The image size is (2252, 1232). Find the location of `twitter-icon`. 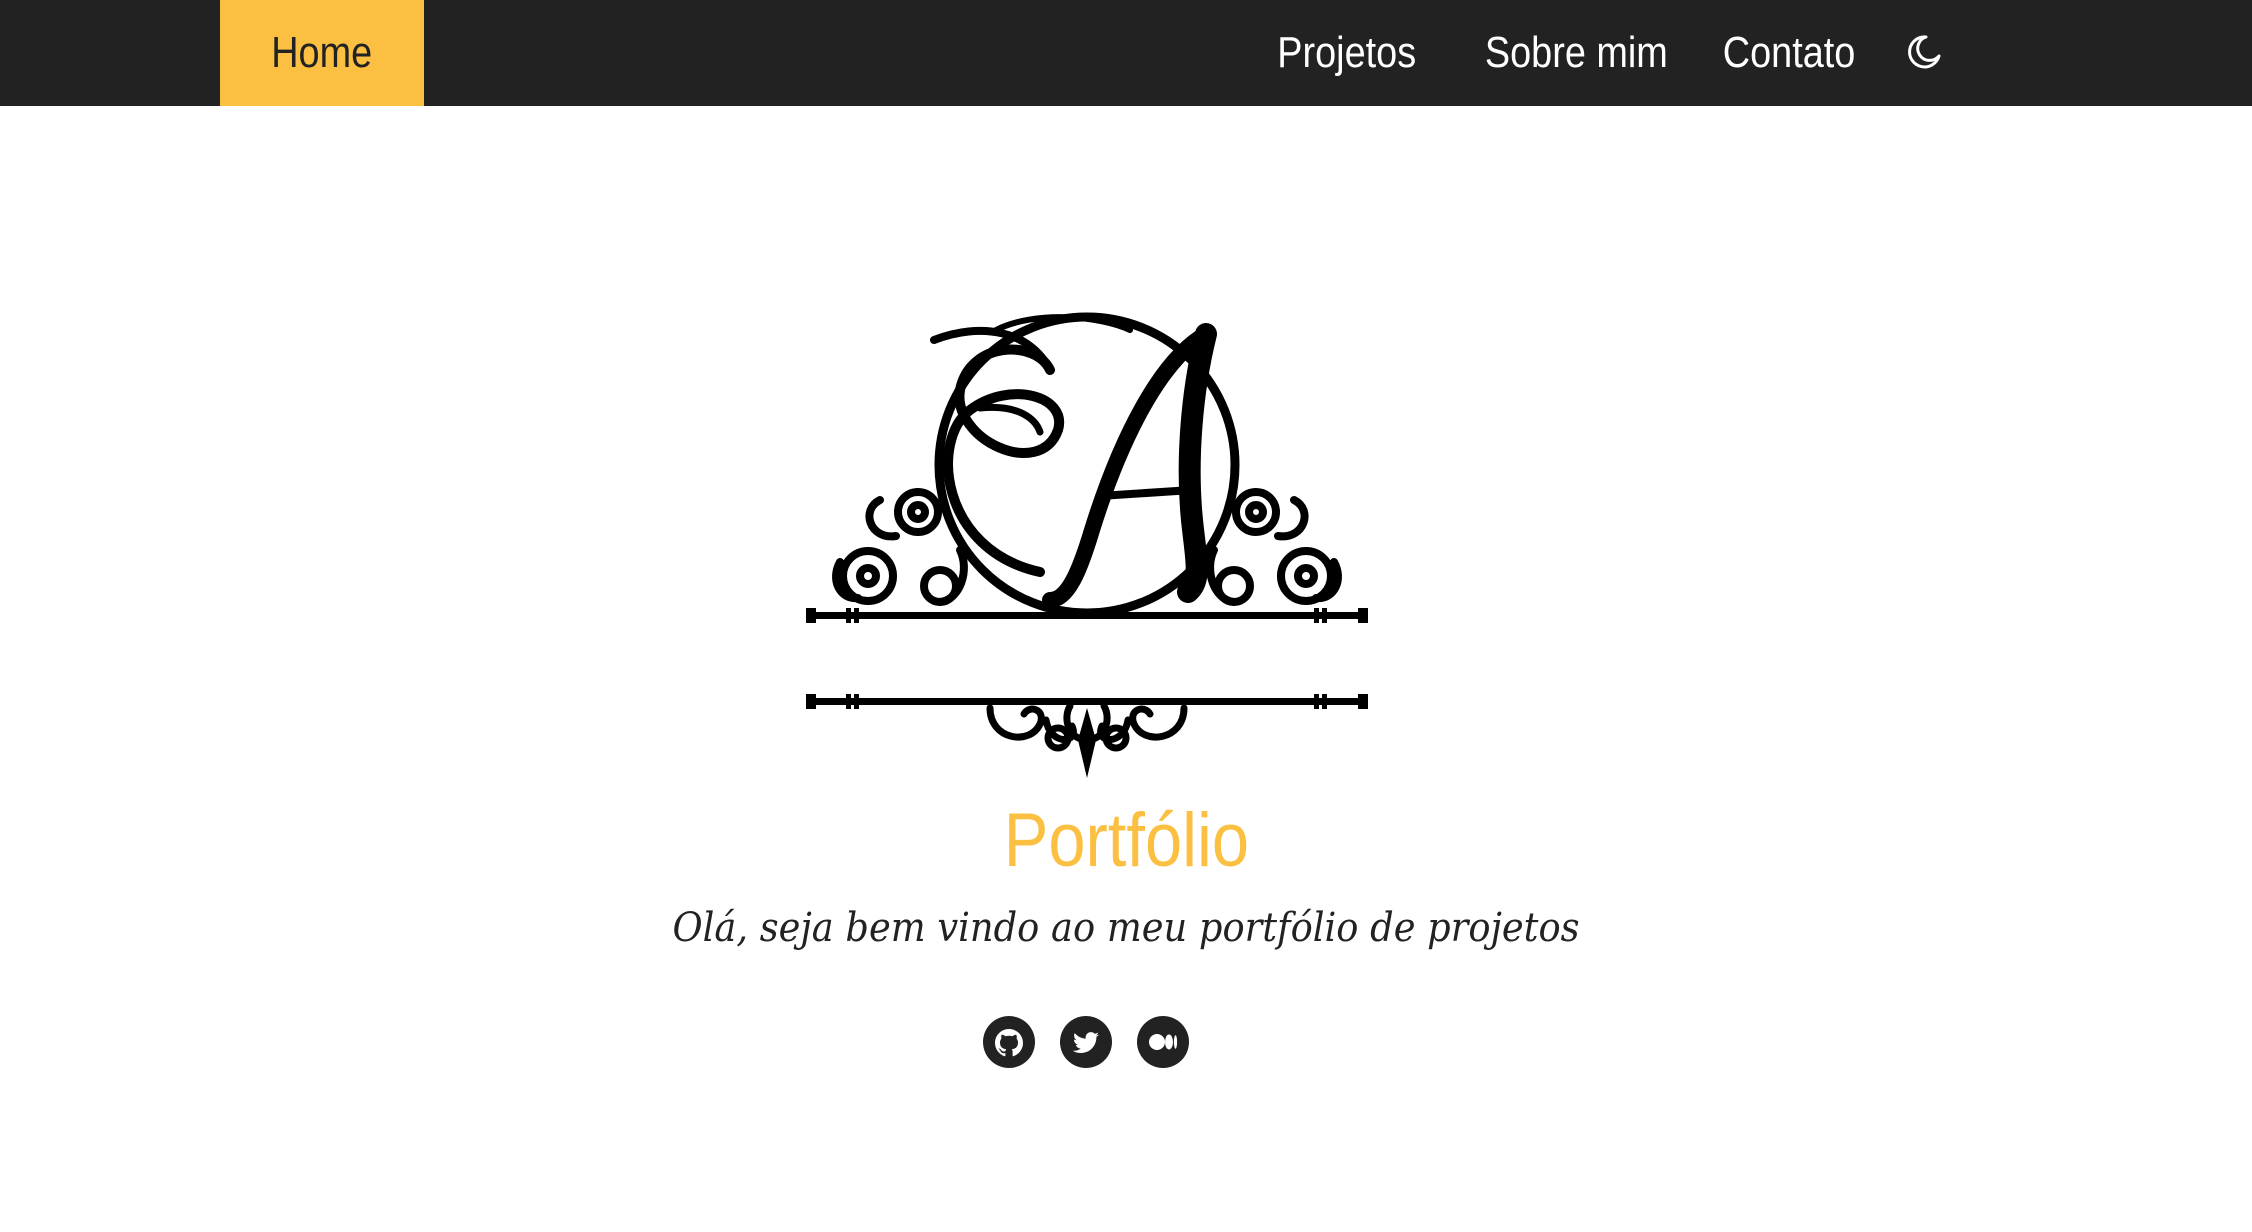

twitter-icon is located at coordinates (1085, 1042).